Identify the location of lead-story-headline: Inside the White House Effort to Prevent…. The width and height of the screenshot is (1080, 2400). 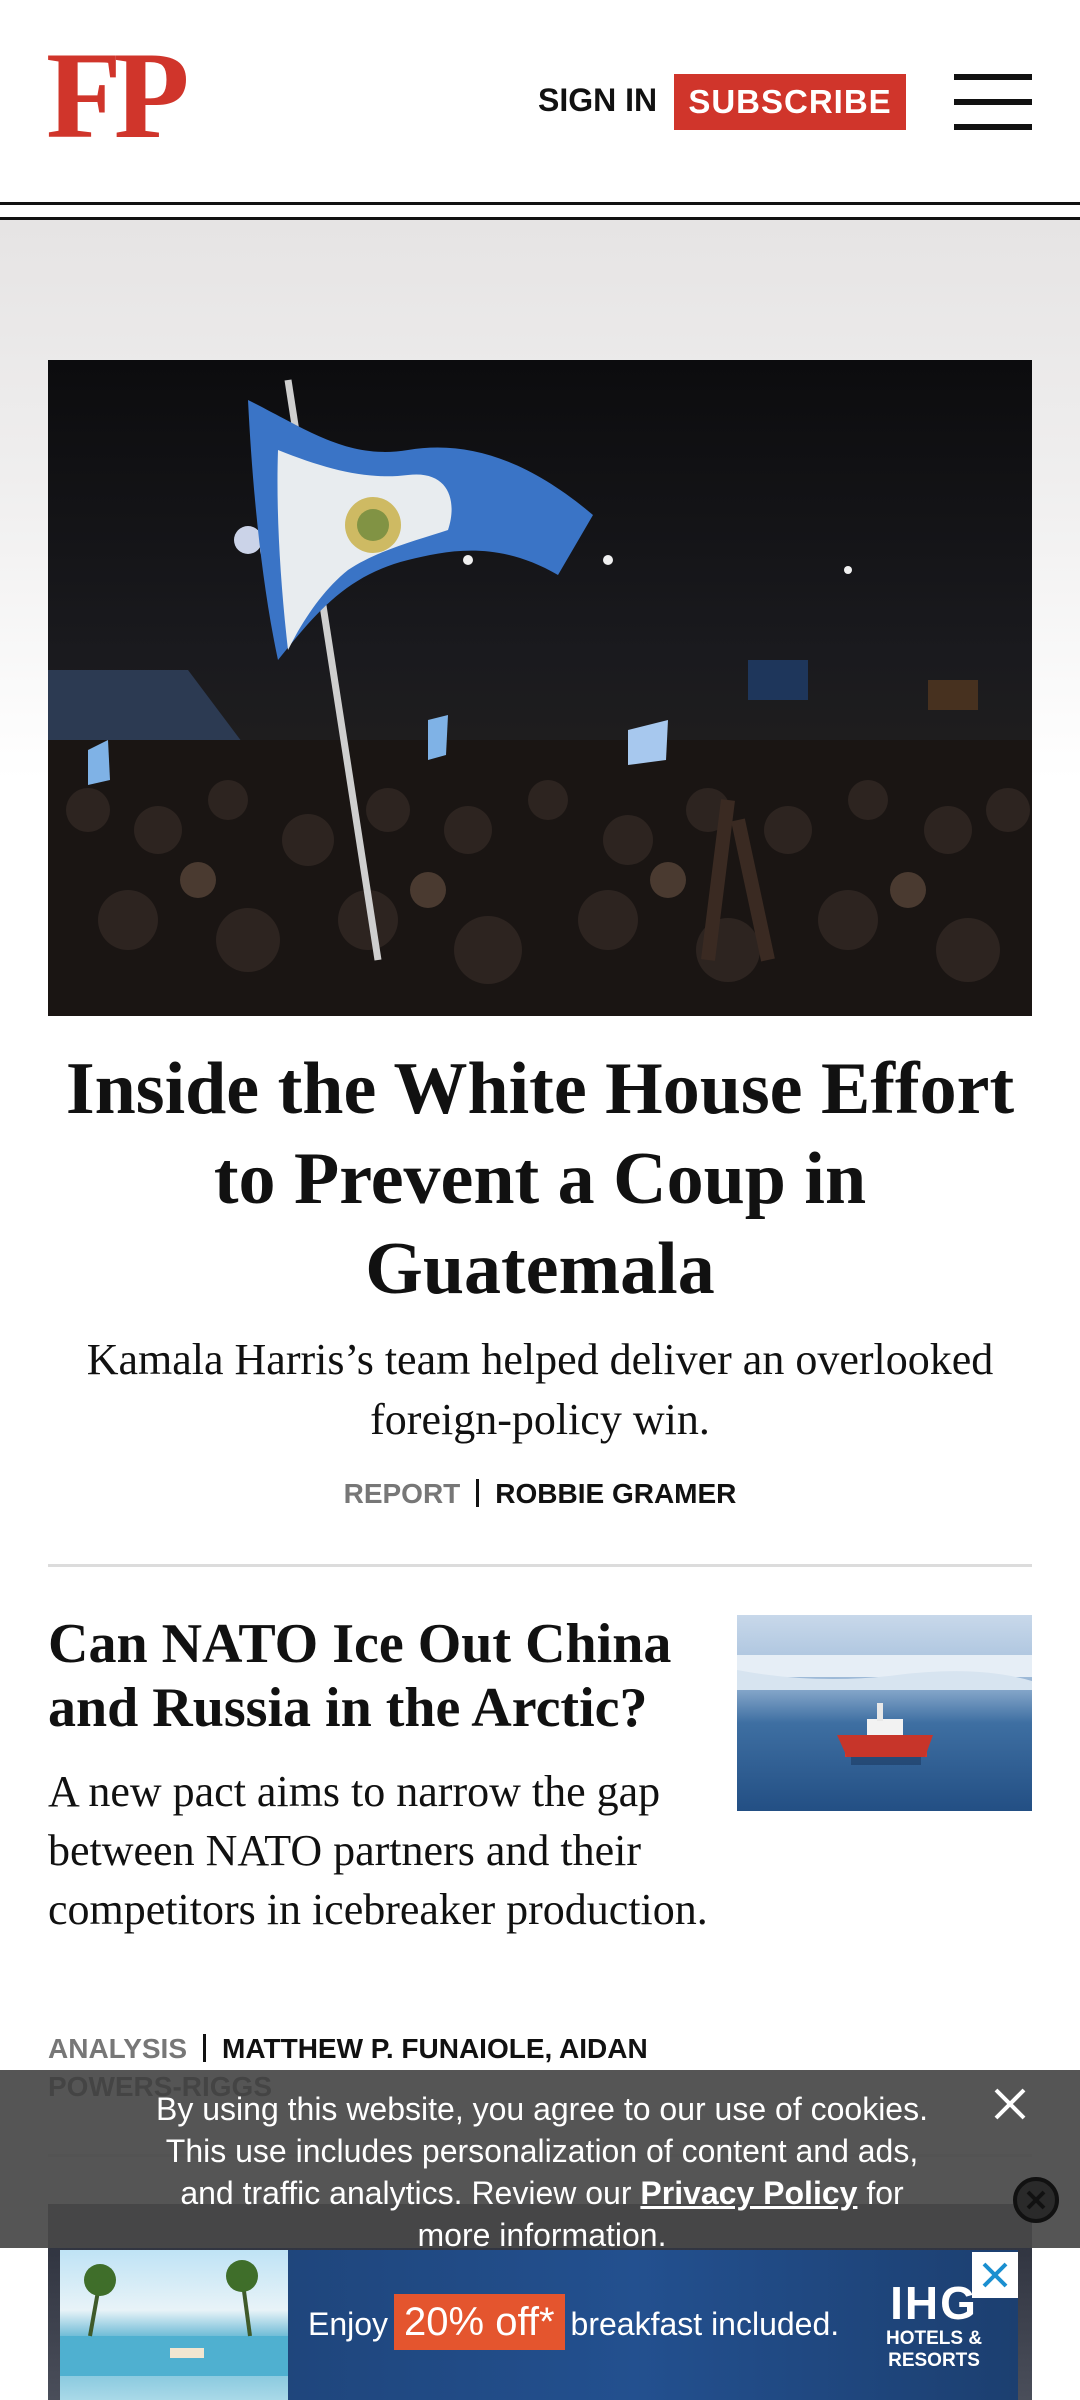
(540, 1179).